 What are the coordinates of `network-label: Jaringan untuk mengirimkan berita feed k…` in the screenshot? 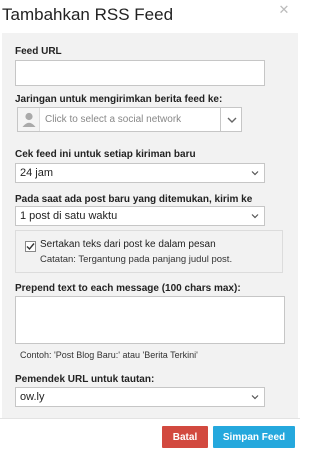 It's located at (119, 99).